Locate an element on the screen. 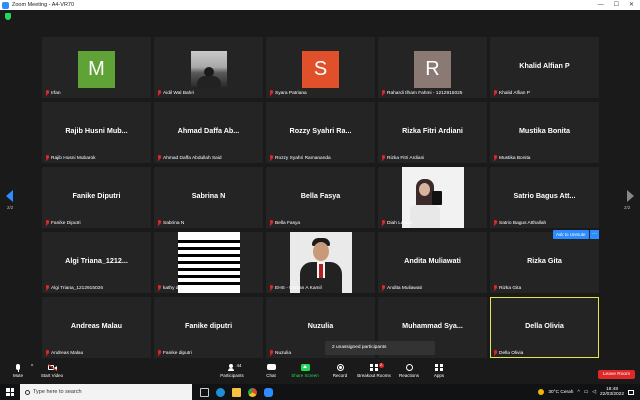  video-tile: Bella Fasya Bella Fasya is located at coordinates (320, 197).